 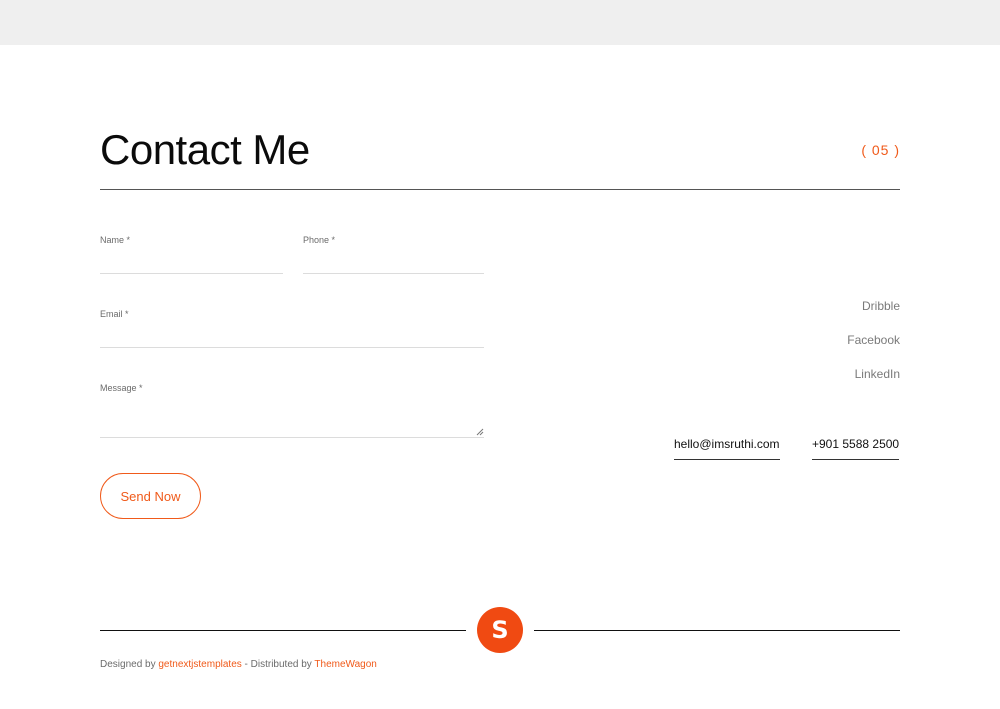 I want to click on footer-divider-right, so click(x=717, y=630).